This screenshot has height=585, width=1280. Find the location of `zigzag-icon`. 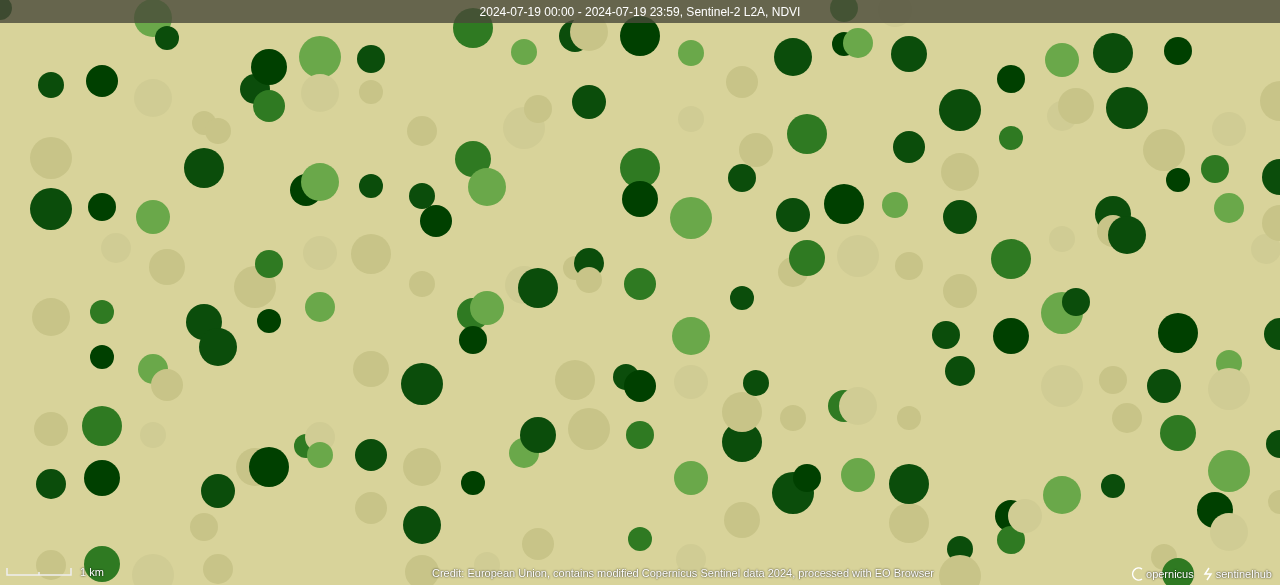

zigzag-icon is located at coordinates (1207, 573).